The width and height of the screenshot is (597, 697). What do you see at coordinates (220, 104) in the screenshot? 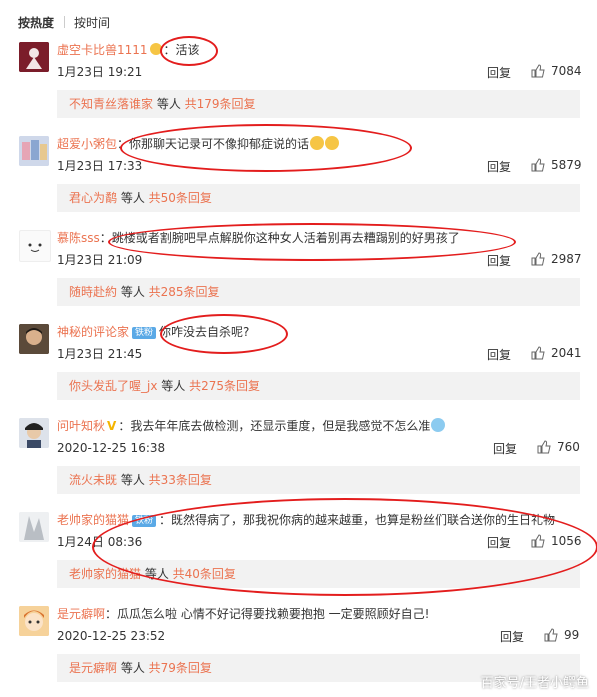
I see `sub-reply-count: 共179条回复` at bounding box center [220, 104].